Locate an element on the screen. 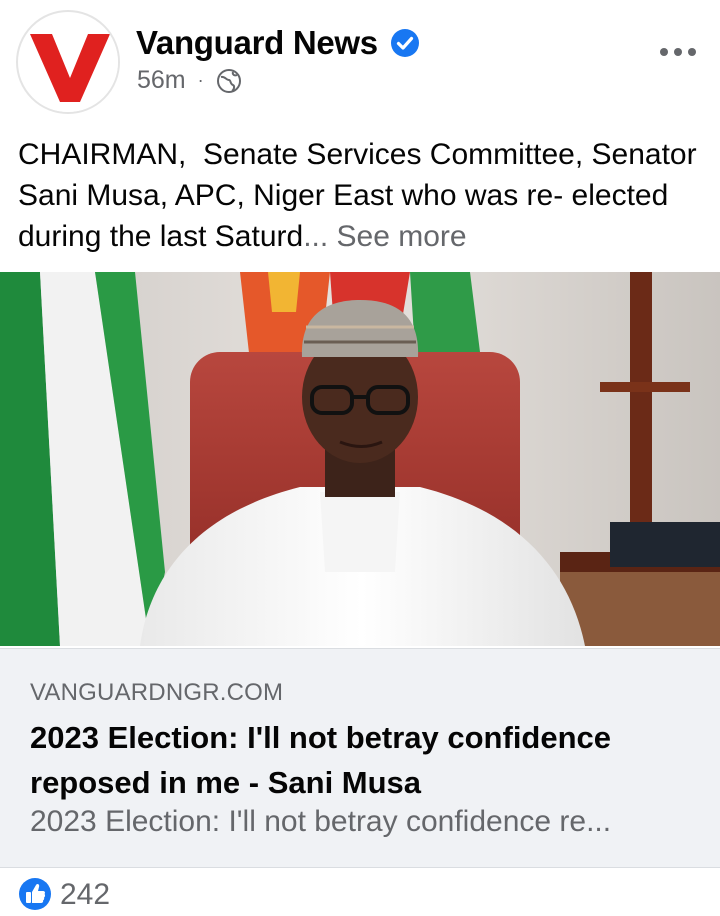 The width and height of the screenshot is (720, 916). link-domain: VANGUARDNGR.COM is located at coordinates (157, 692).